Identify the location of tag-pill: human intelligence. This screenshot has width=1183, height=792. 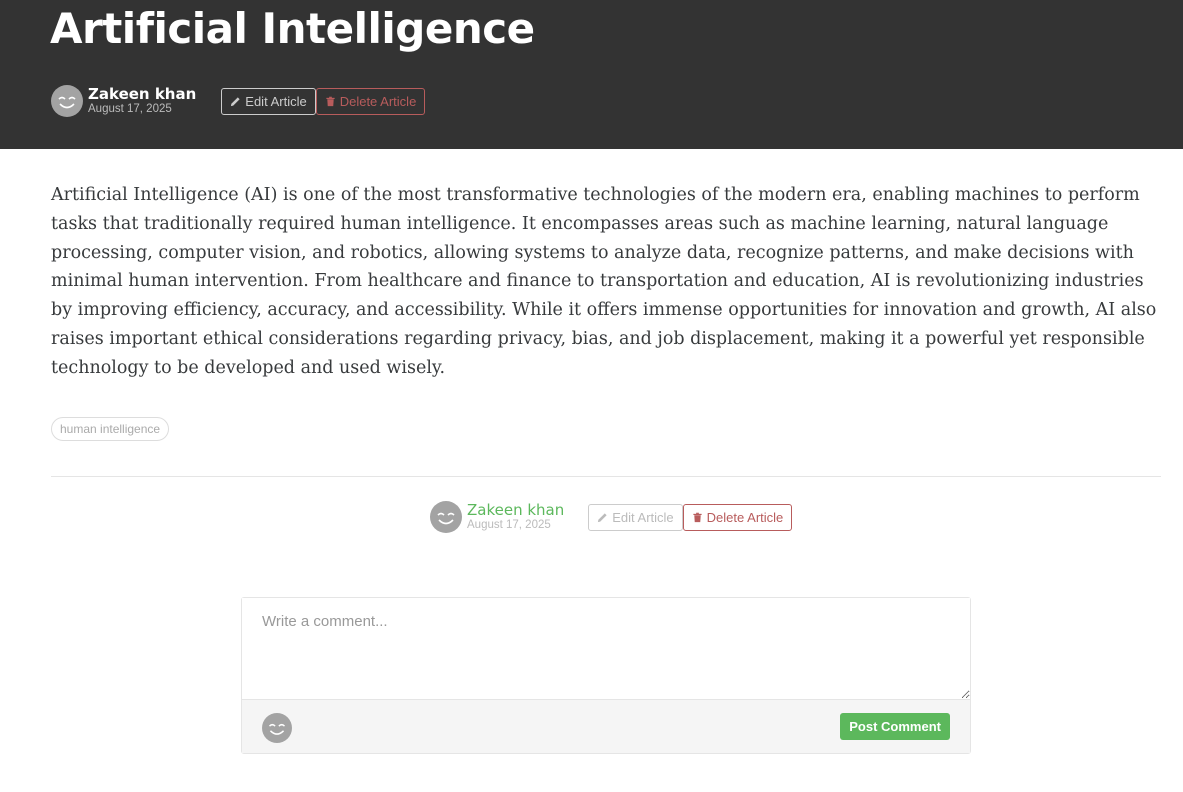
(110, 429).